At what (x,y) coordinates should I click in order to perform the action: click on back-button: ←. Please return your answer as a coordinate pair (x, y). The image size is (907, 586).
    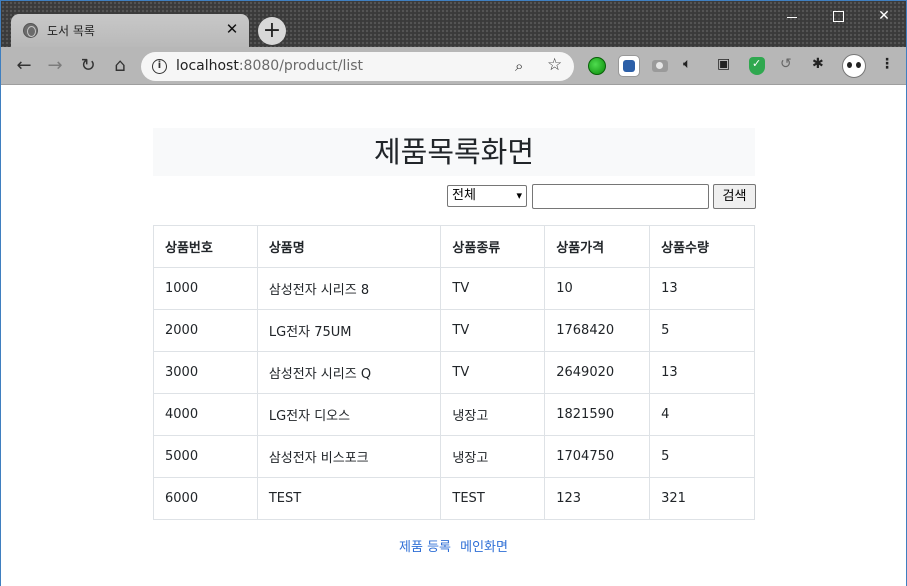
    Looking at the image, I should click on (24, 66).